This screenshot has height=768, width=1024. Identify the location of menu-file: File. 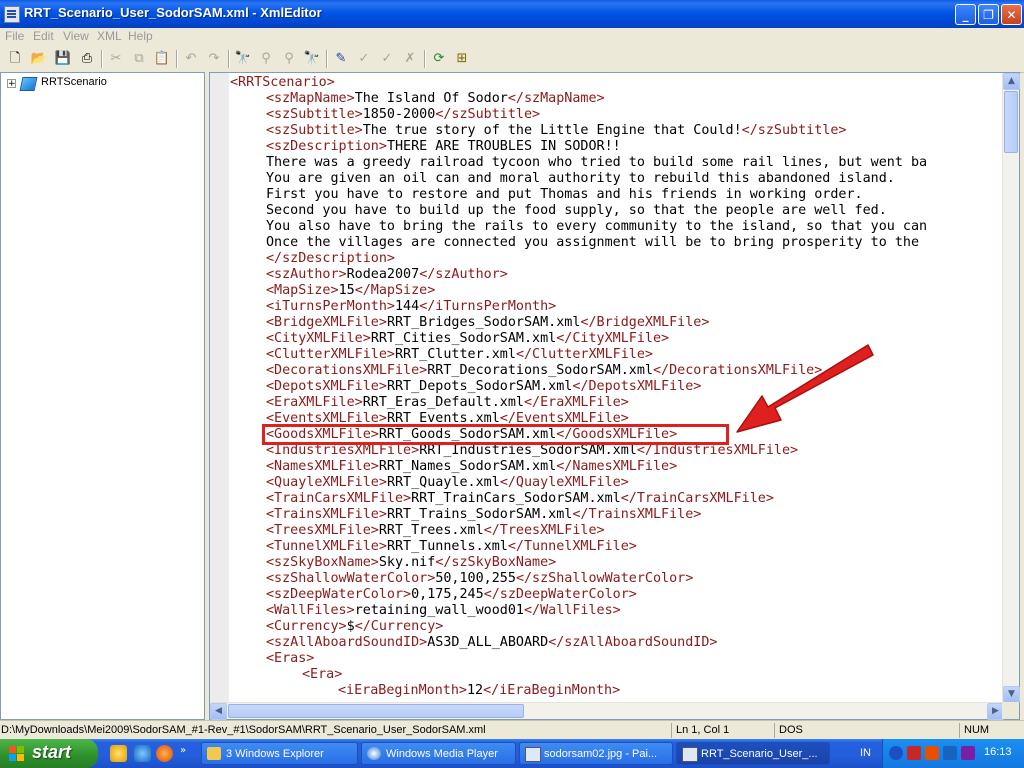
(14, 36).